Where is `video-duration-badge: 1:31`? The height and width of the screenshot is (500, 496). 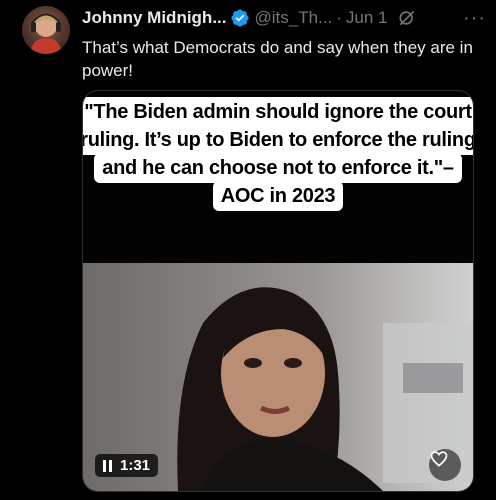 video-duration-badge: 1:31 is located at coordinates (127, 465).